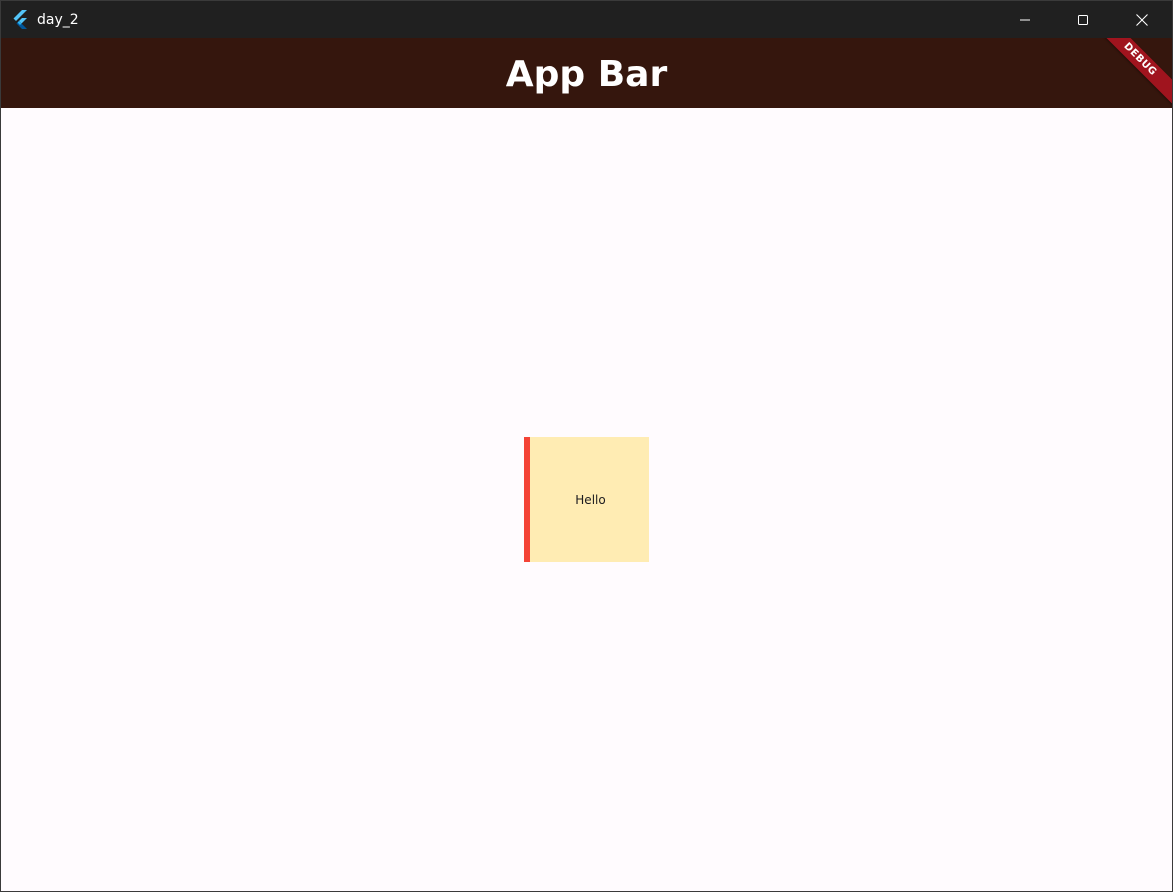 The height and width of the screenshot is (892, 1173). What do you see at coordinates (586, 19) in the screenshot?
I see `window-titlebar: day_2` at bounding box center [586, 19].